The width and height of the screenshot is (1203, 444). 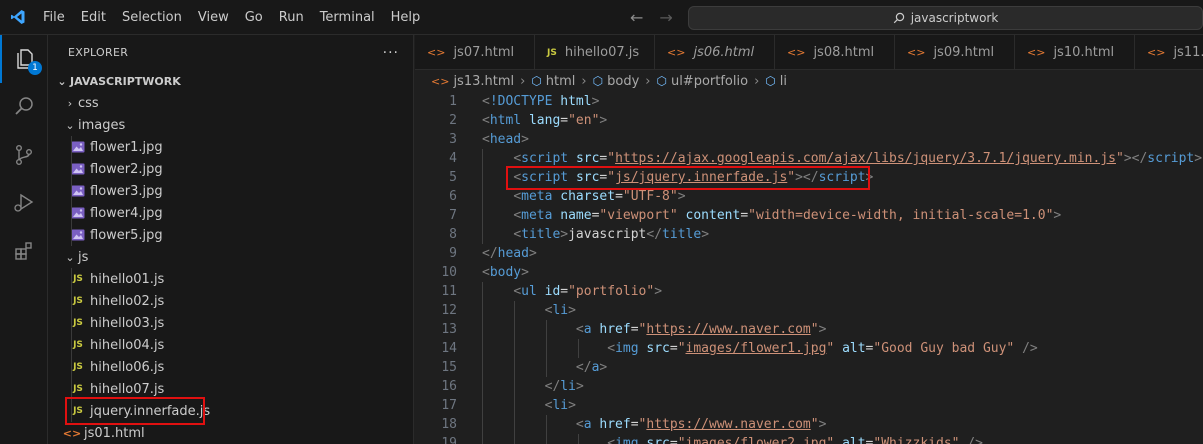 I want to click on menu-view: View, so click(x=213, y=17).